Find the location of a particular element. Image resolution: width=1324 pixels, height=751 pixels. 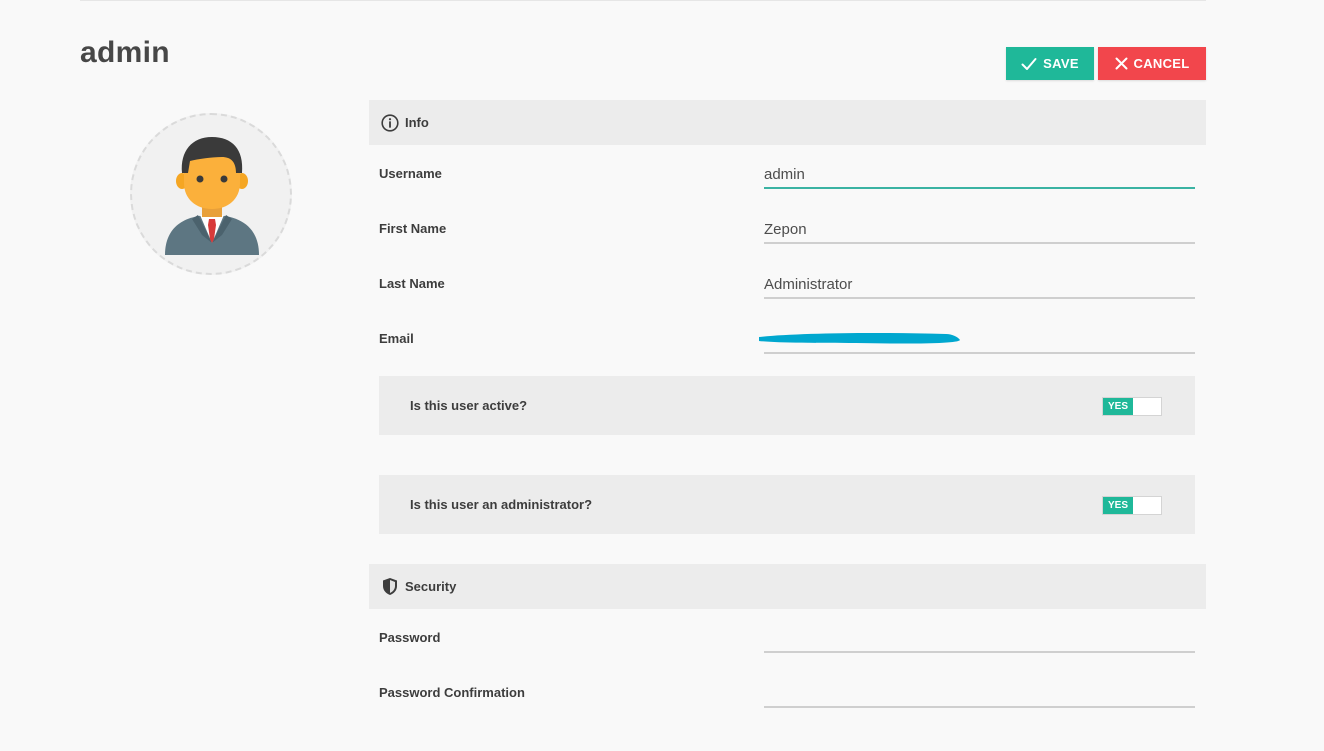

administrator-toggle-state: YES is located at coordinates (1118, 505).